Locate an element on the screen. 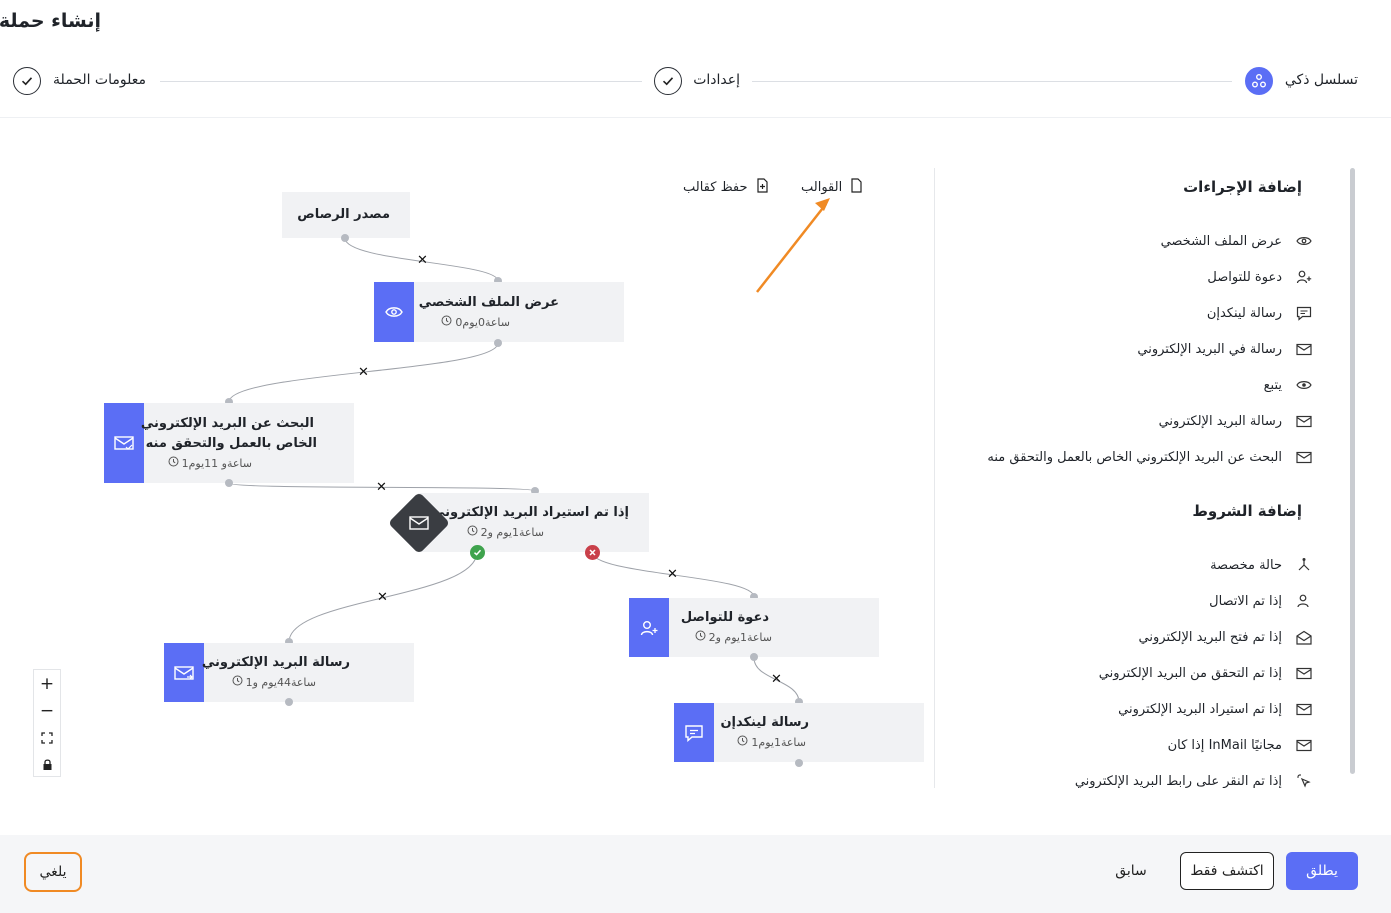 The width and height of the screenshot is (1391, 913). save-as-template-label: حفظ كقالب is located at coordinates (715, 187).